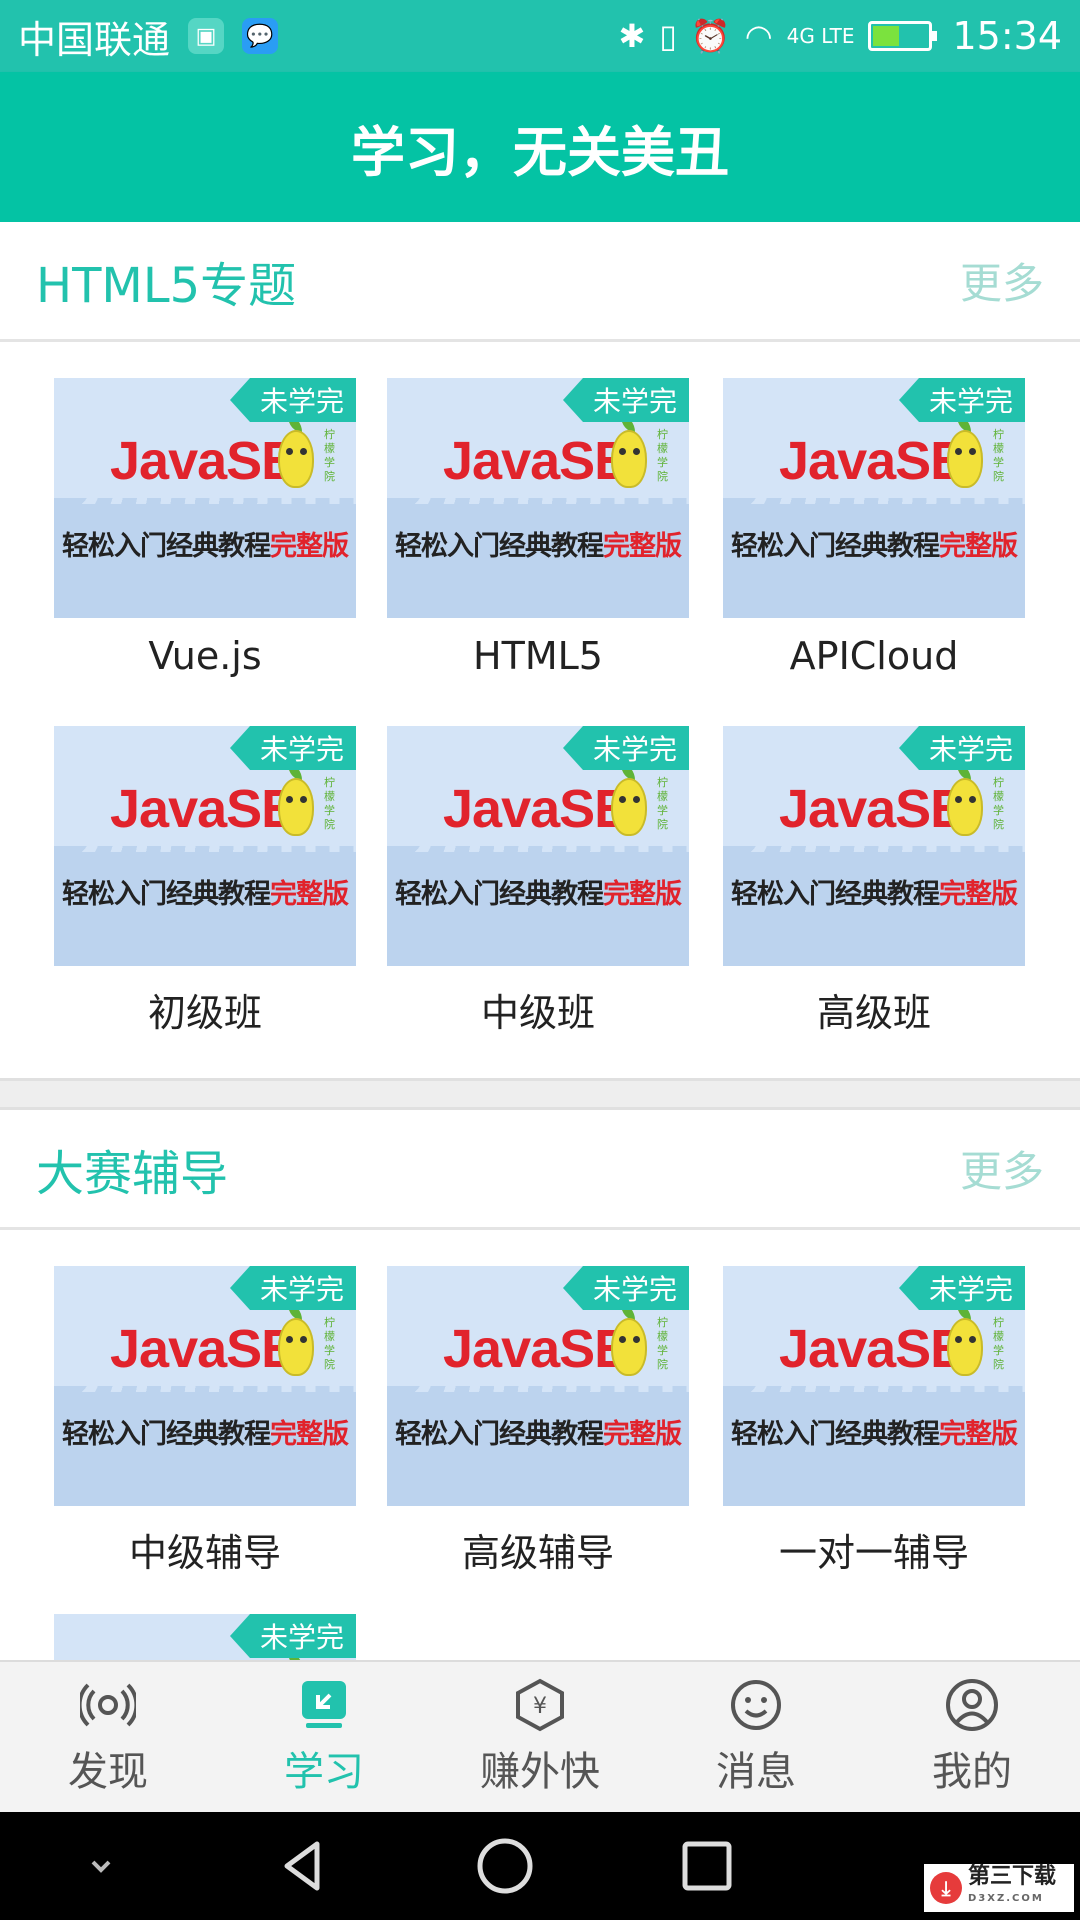 This screenshot has height=1920, width=1080. What do you see at coordinates (303, 1866) in the screenshot?
I see `back-icon` at bounding box center [303, 1866].